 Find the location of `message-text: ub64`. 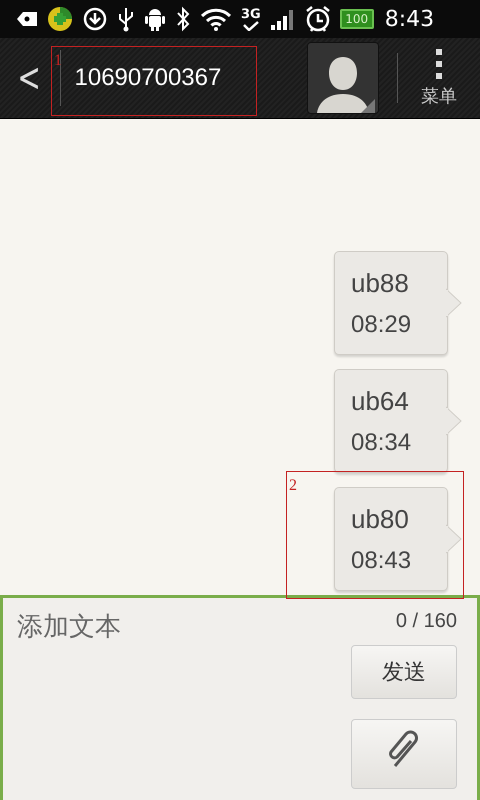

message-text: ub64 is located at coordinates (380, 401).